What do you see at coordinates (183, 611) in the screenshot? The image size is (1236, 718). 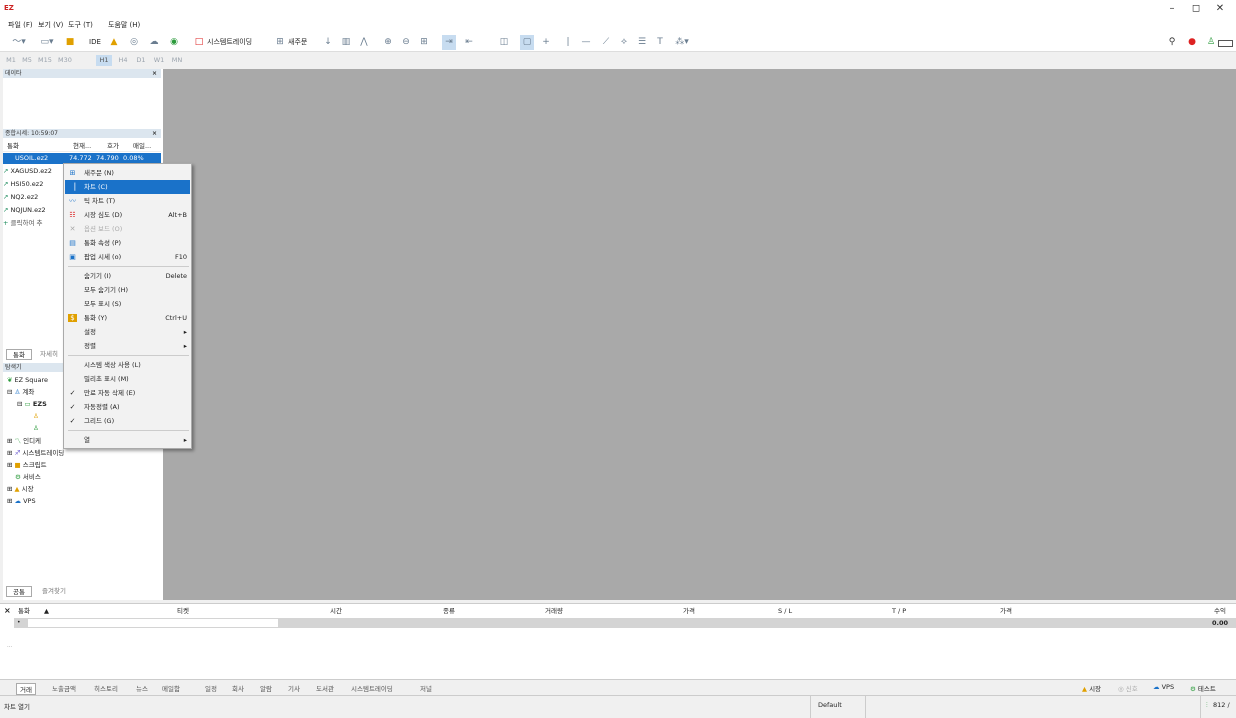 I see `col-ticket: 티켓` at bounding box center [183, 611].